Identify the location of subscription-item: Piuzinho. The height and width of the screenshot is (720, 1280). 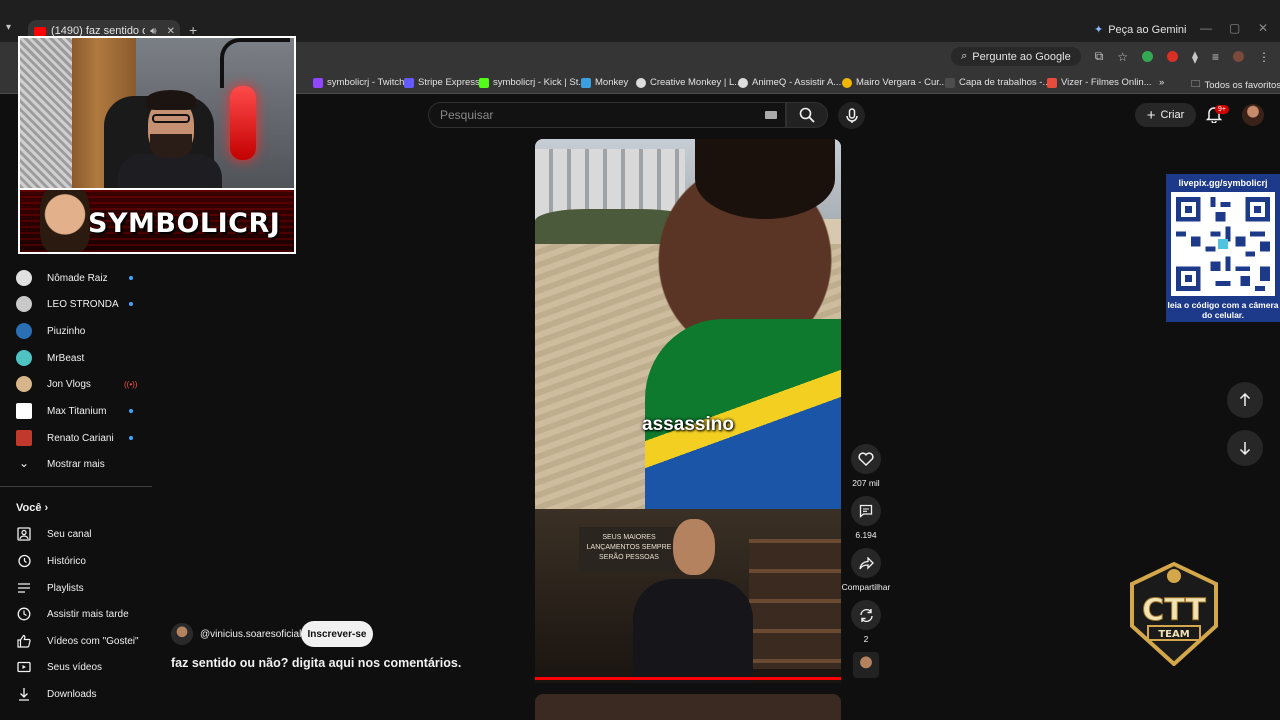
(76, 331).